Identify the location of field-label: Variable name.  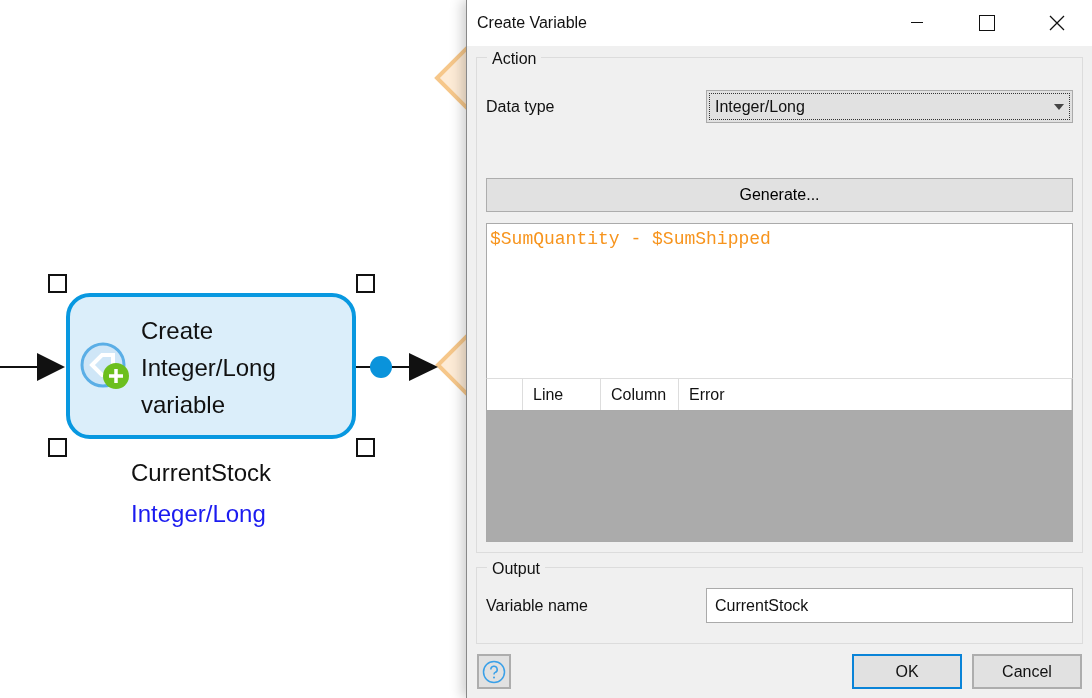
(537, 605).